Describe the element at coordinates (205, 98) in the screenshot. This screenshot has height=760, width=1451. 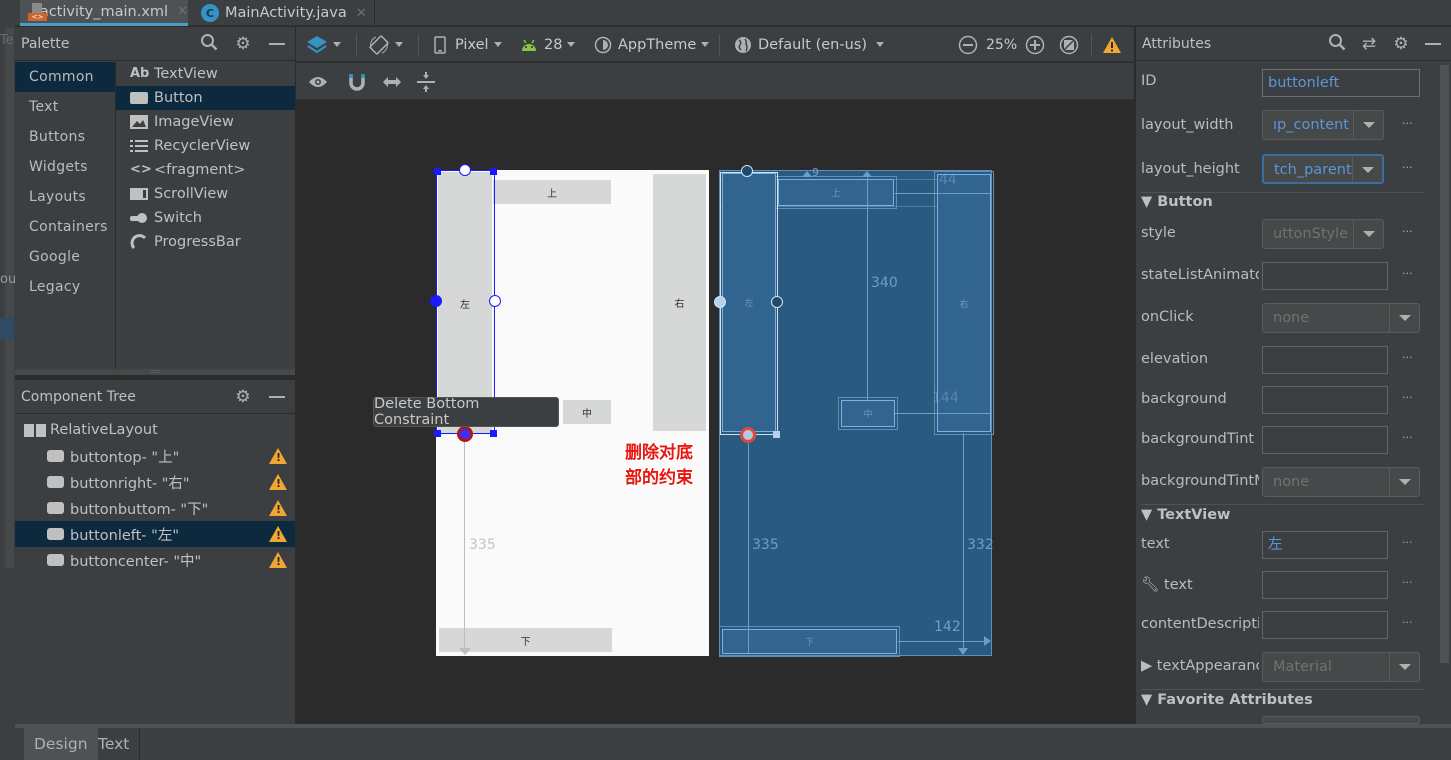
I see `palette-item-button: Button` at that location.